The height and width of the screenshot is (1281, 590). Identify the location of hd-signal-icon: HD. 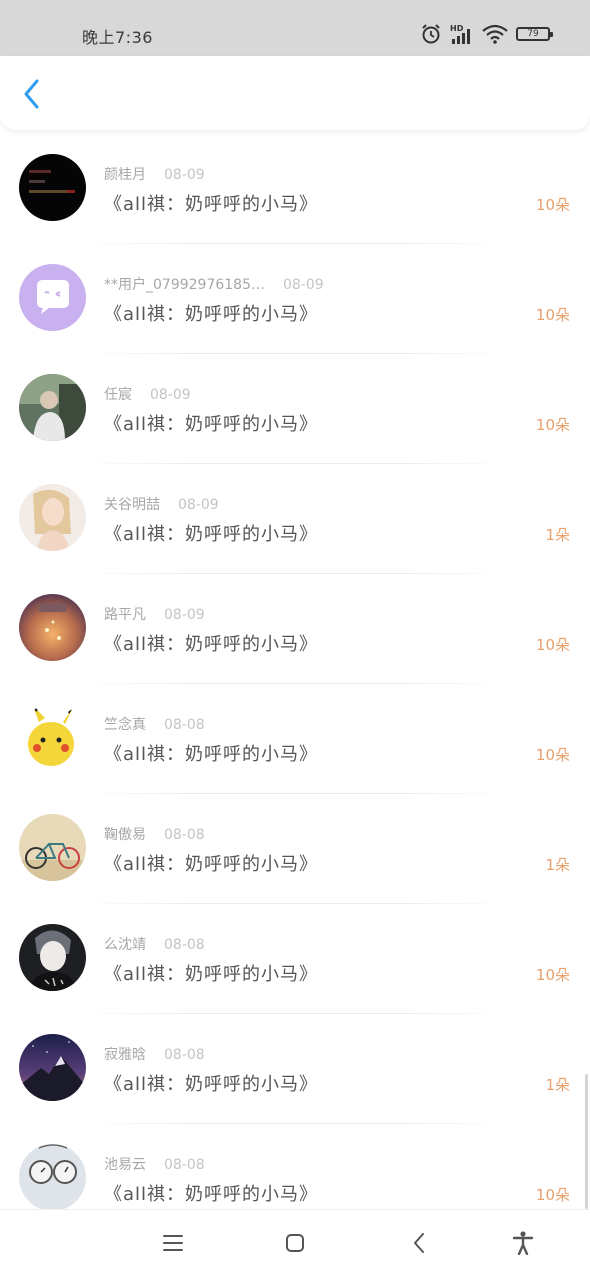
(462, 34).